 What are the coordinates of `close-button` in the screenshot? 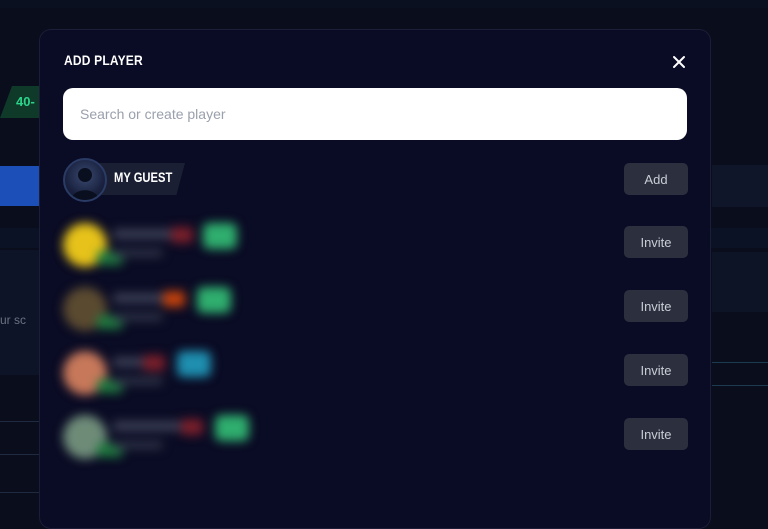 It's located at (679, 62).